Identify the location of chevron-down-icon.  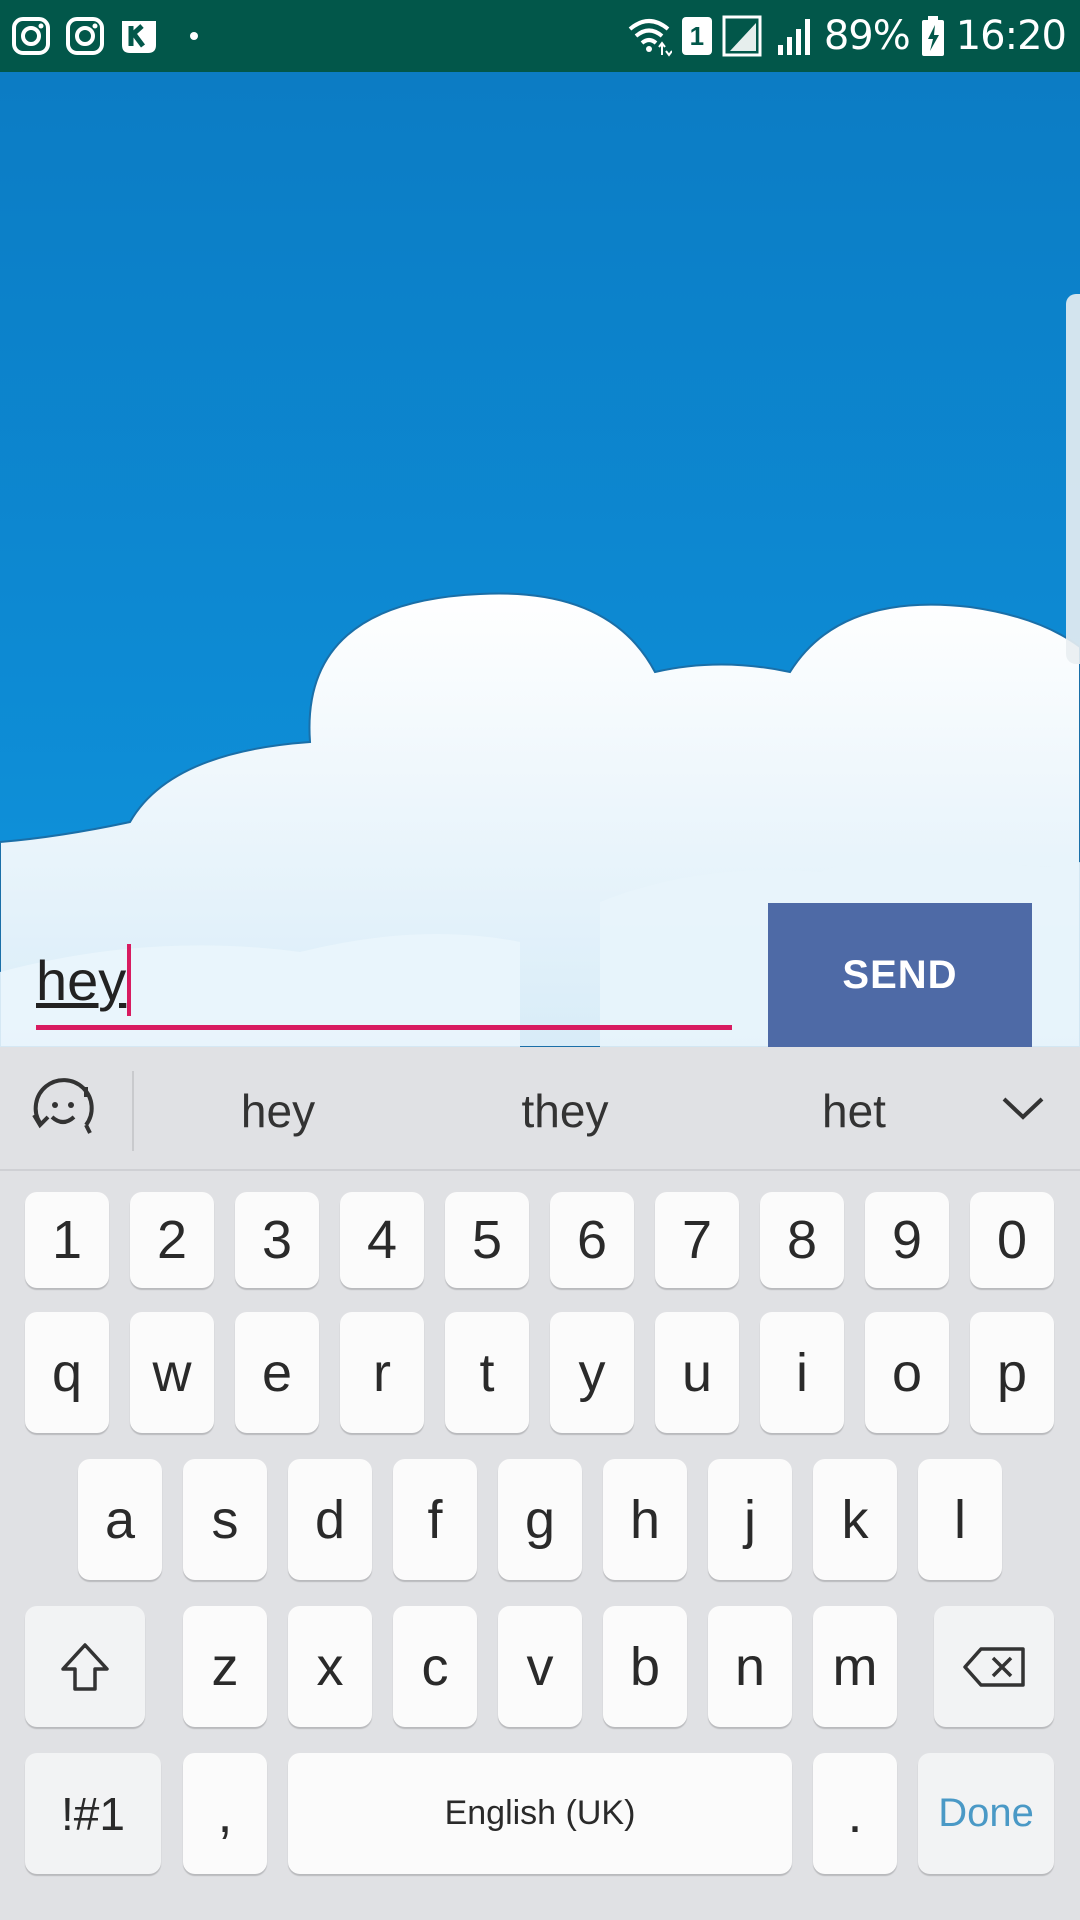
(1023, 1108).